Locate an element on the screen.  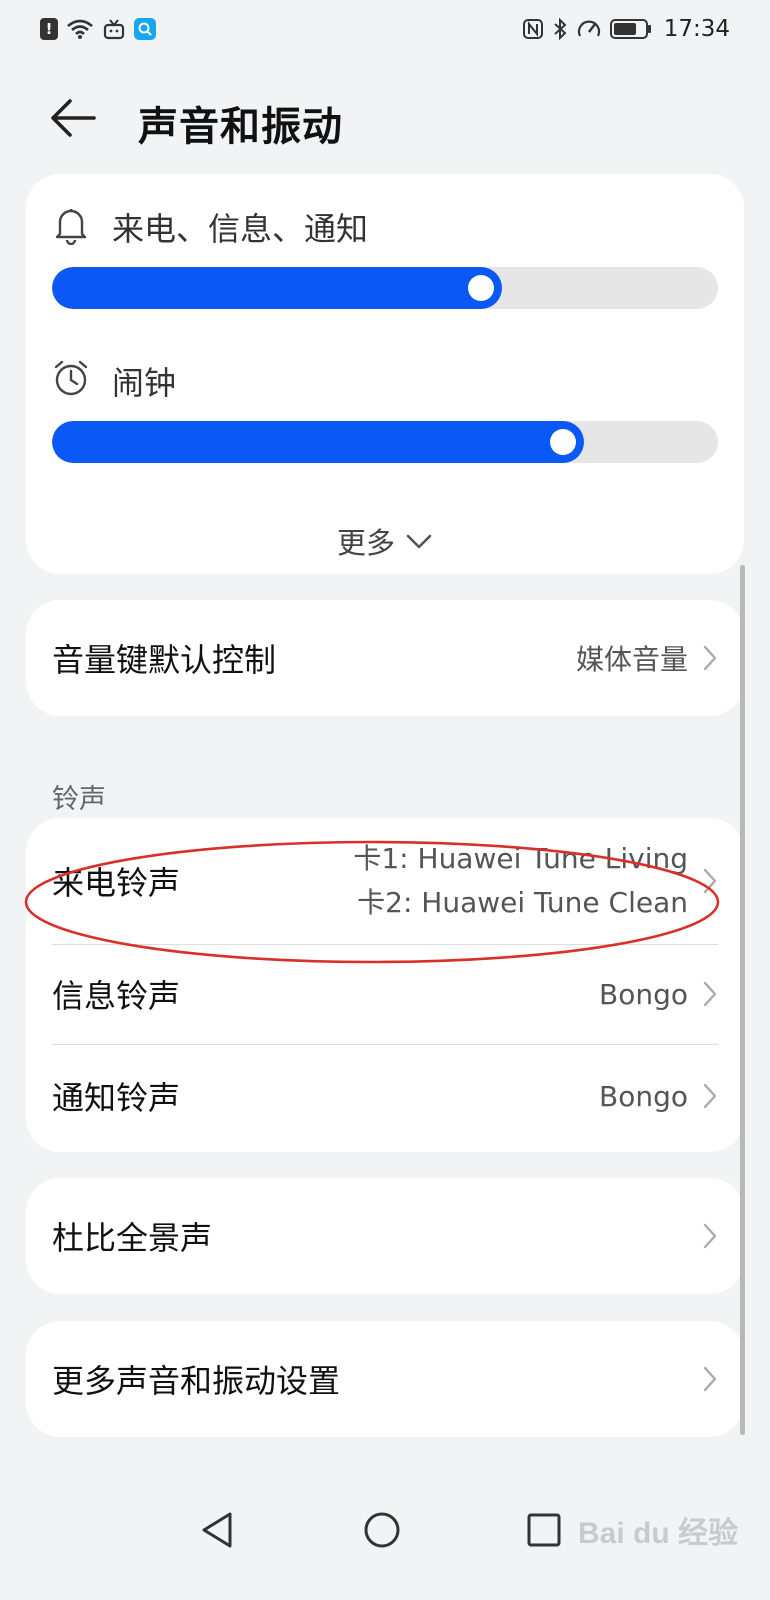
status-right-icons: 17:34 is located at coordinates (626, 29).